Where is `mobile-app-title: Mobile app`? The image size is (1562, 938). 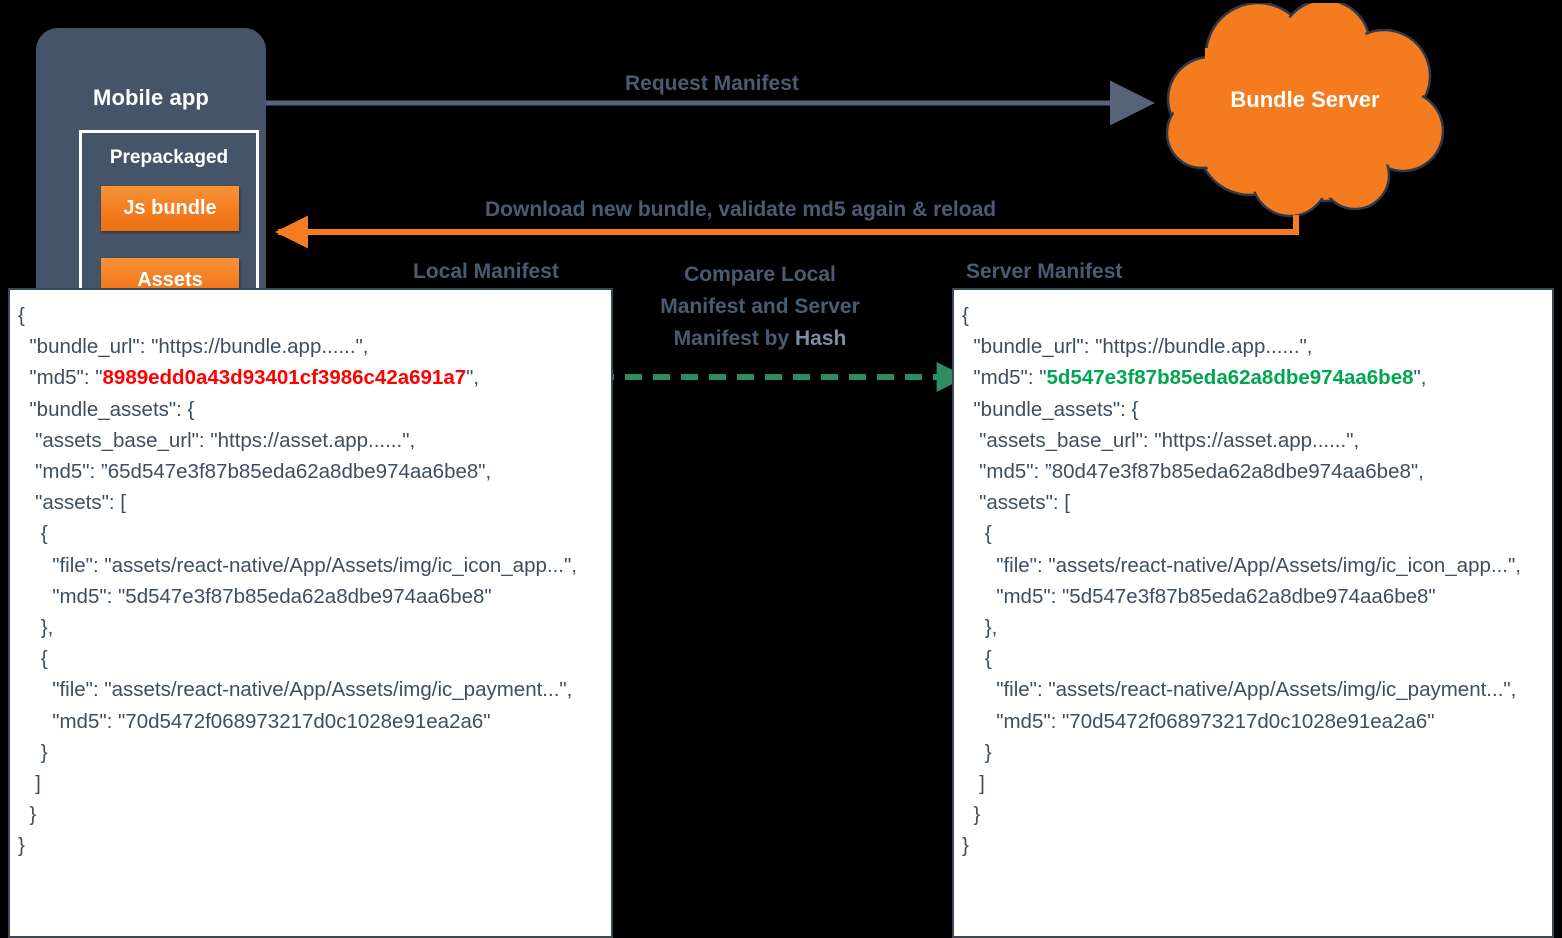 mobile-app-title: Mobile app is located at coordinates (151, 97).